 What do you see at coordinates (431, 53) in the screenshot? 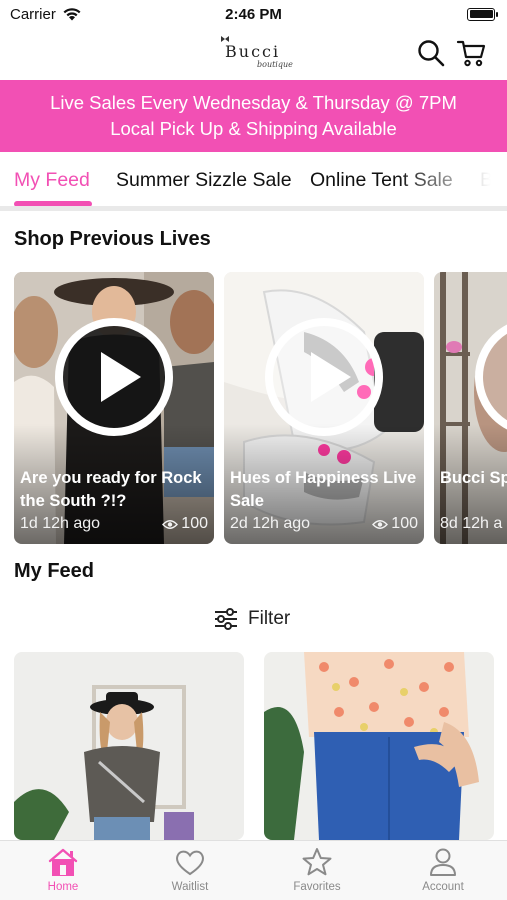
I see `search-icon` at bounding box center [431, 53].